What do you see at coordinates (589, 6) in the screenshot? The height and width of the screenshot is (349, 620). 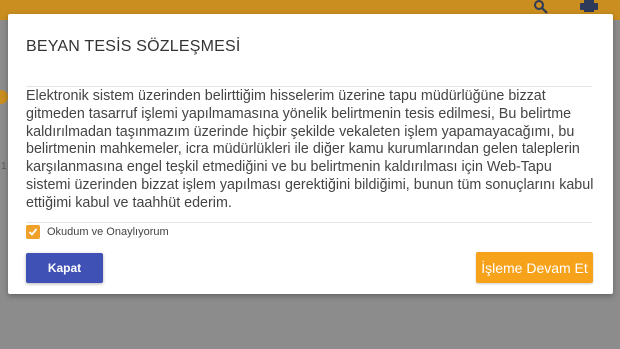 I see `printer-icon` at bounding box center [589, 6].